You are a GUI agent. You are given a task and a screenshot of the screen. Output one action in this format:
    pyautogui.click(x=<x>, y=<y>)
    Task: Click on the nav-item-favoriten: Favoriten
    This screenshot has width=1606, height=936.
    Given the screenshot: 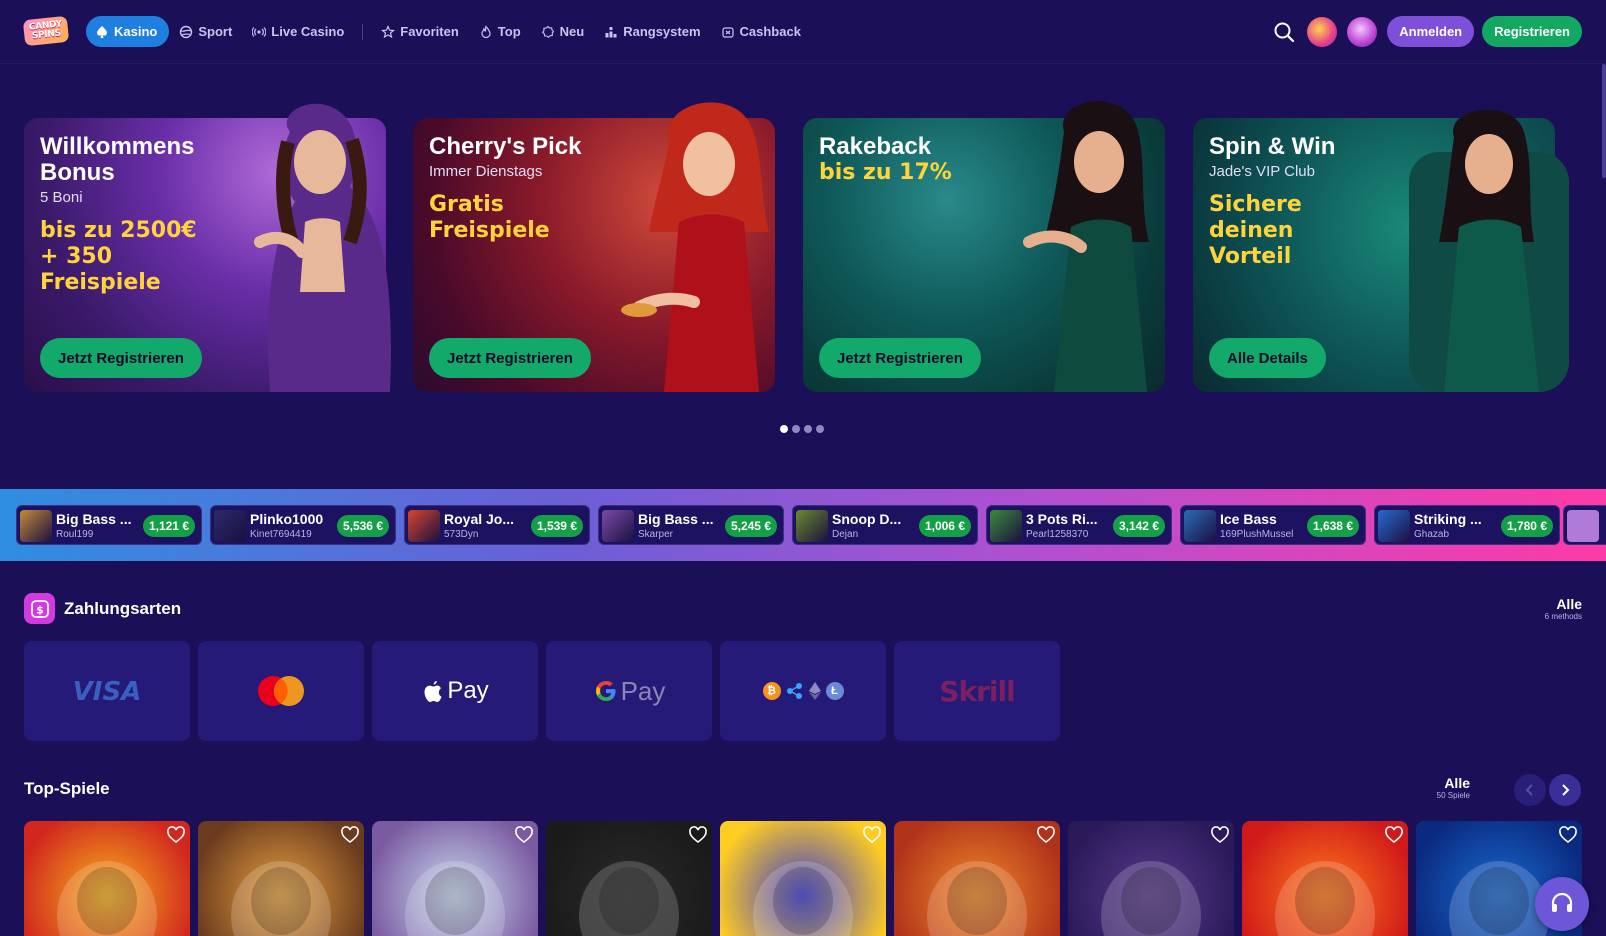 What is the action you would take?
    pyautogui.click(x=420, y=31)
    